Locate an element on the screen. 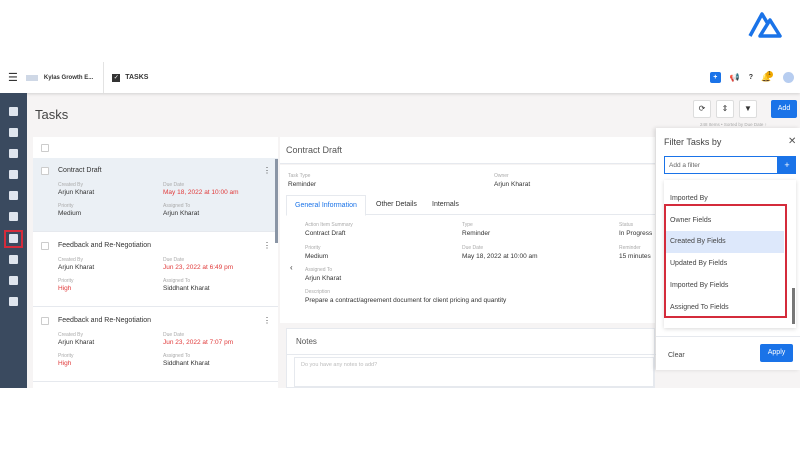  reports-icon is located at coordinates (13, 301).